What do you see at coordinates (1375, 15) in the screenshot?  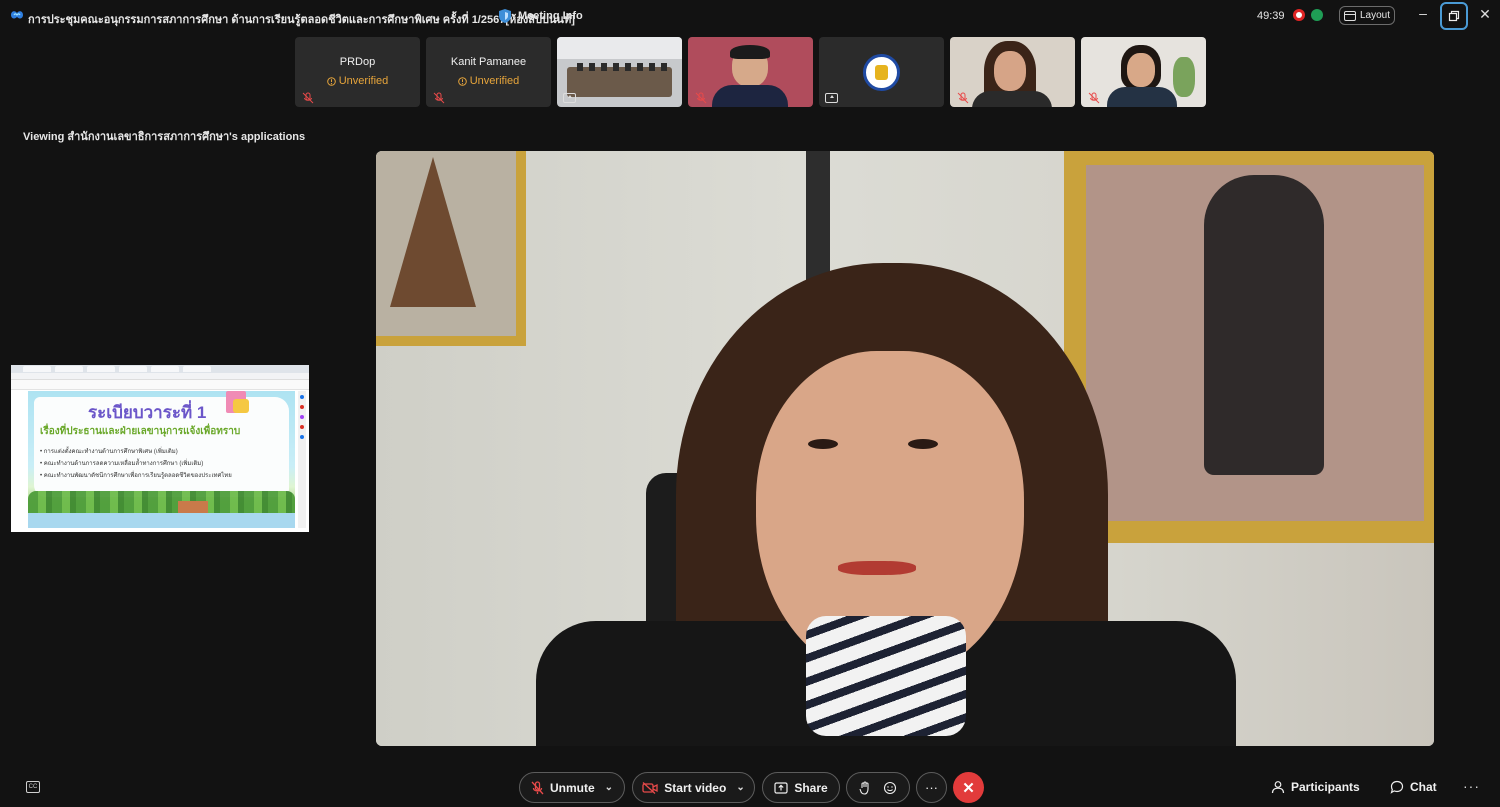 I see `layout-label: Layout` at bounding box center [1375, 15].